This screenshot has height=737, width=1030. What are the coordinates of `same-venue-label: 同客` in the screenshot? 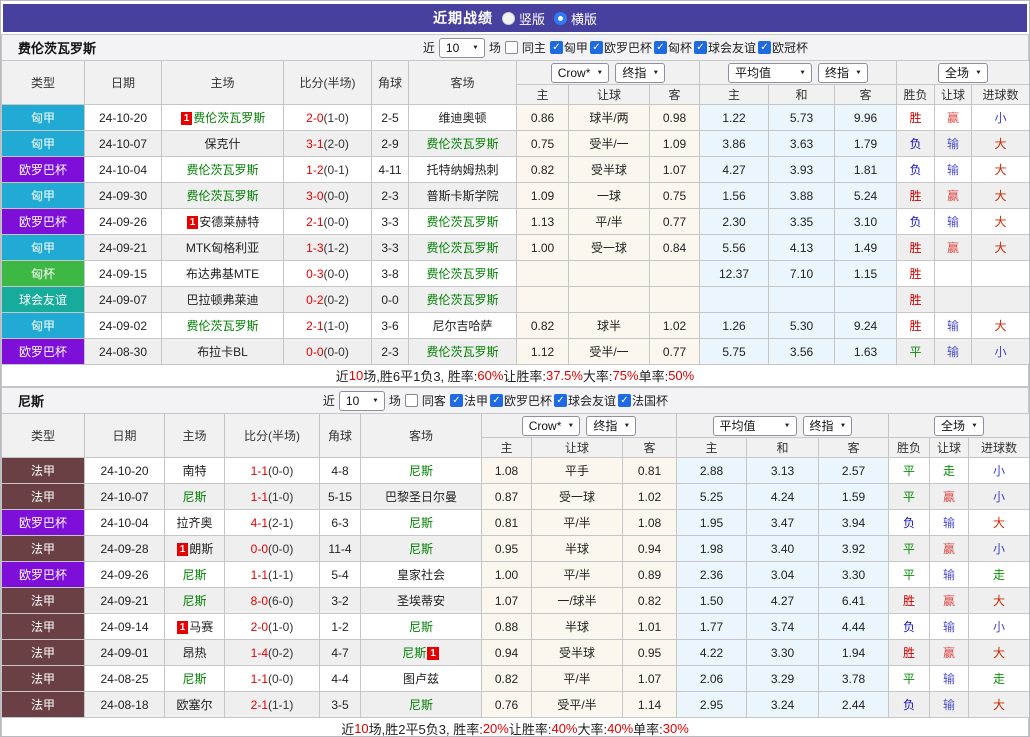 It's located at (433, 401).